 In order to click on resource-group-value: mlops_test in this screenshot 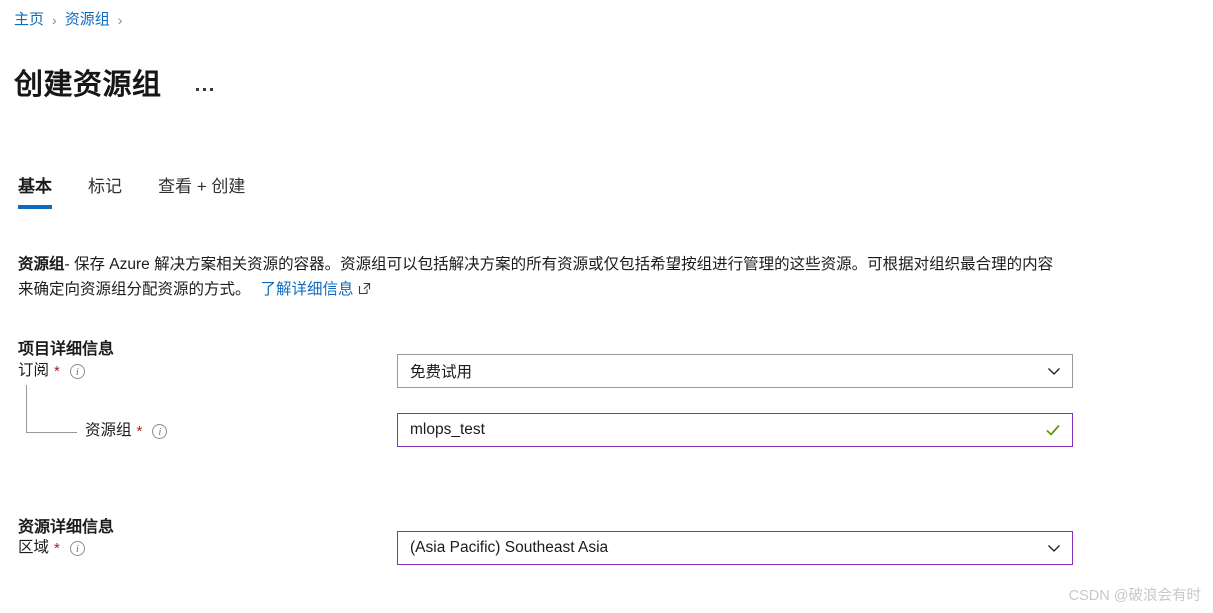, I will do `click(447, 429)`.